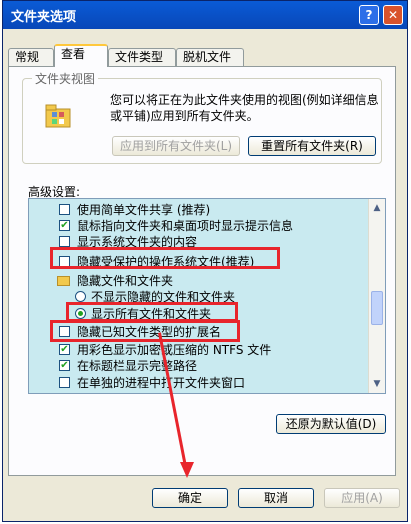 This screenshot has height=524, width=411. What do you see at coordinates (244, 108) in the screenshot?
I see `folder-view-description: 您可以将正在为此文件夹使用的视图(例如详细信息或平铺)应用到所有文件夹。` at bounding box center [244, 108].